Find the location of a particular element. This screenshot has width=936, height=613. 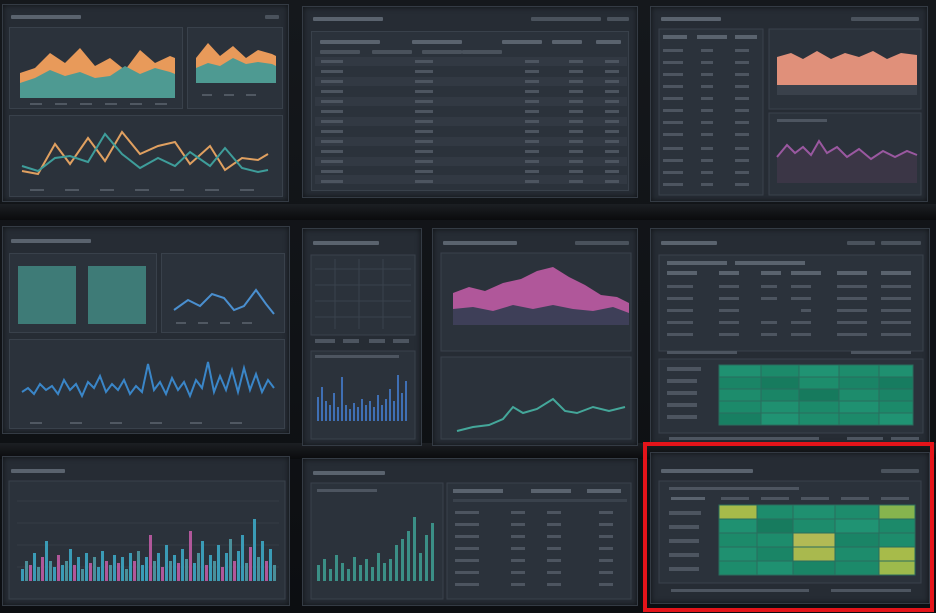

kpi-tiles is located at coordinates (83, 293).